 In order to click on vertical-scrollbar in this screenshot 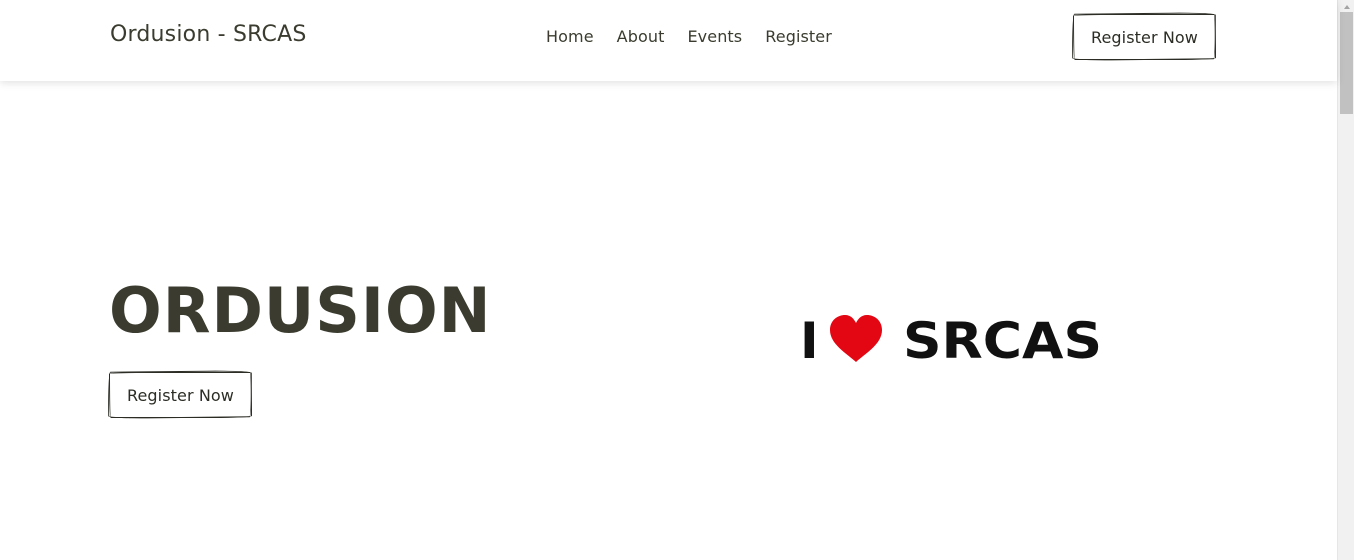, I will do `click(1345, 280)`.